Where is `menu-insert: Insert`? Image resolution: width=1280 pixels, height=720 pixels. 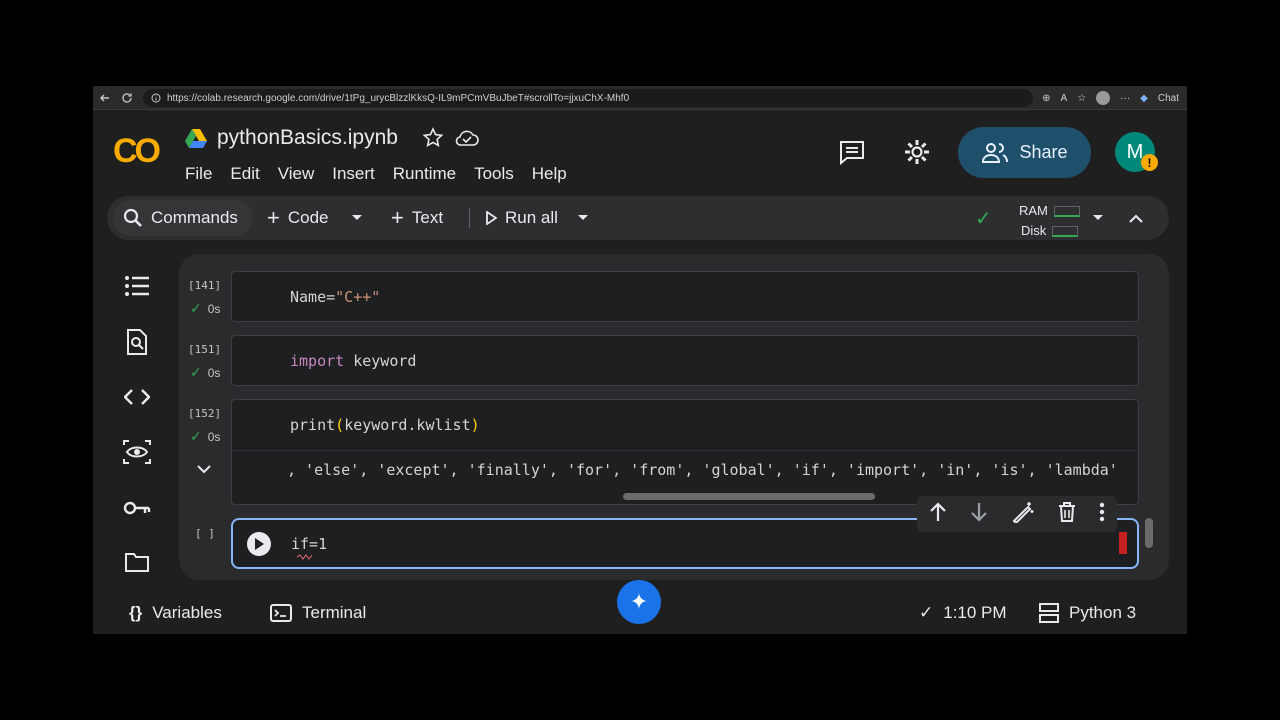
menu-insert: Insert is located at coordinates (353, 174).